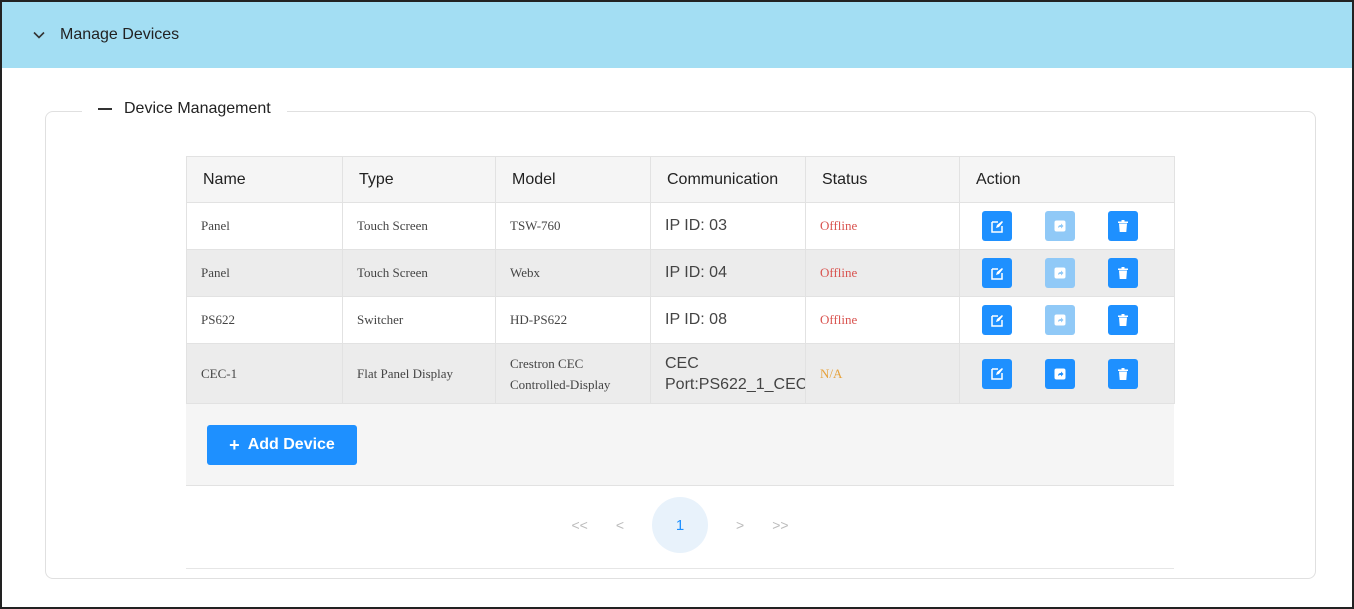  I want to click on accordion-title: Manage Devices, so click(120, 34).